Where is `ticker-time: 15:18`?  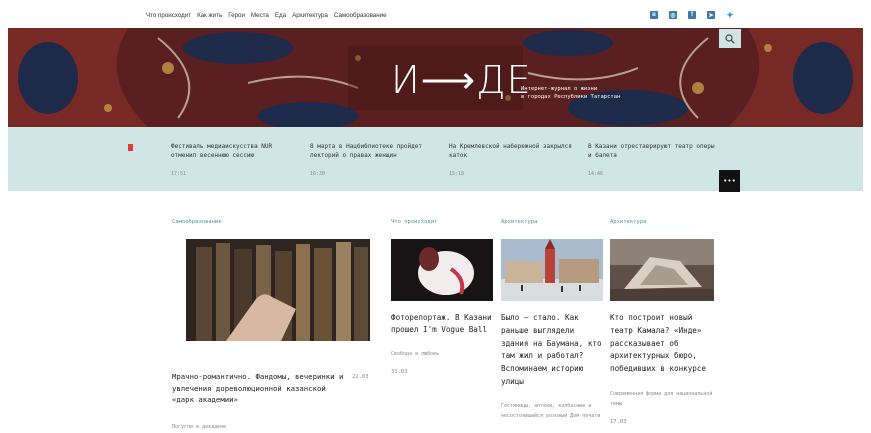
ticker-time: 15:18 is located at coordinates (457, 174).